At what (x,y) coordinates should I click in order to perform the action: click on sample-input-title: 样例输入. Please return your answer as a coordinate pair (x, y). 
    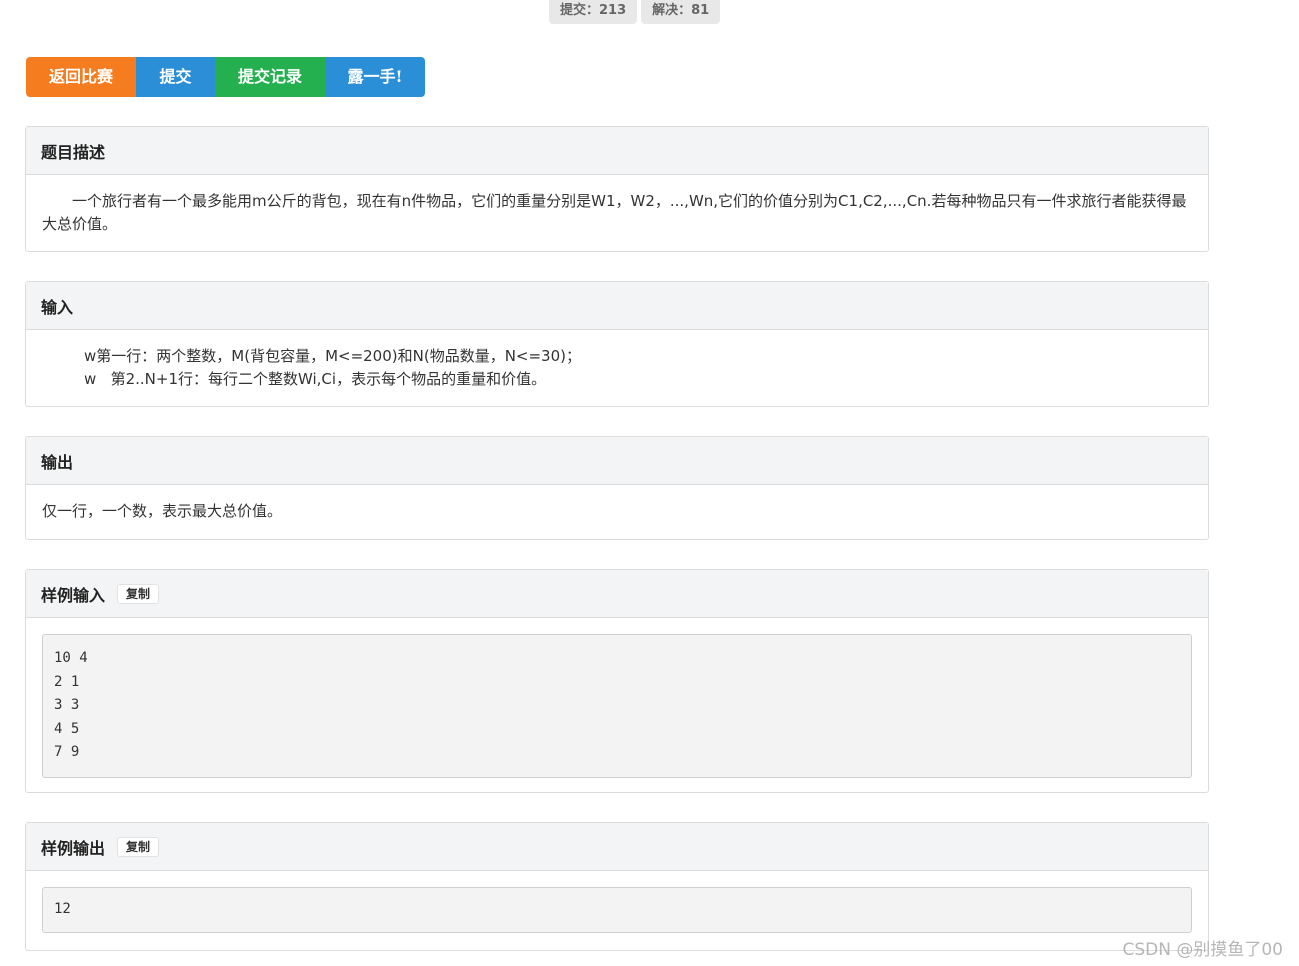
    Looking at the image, I should click on (73, 595).